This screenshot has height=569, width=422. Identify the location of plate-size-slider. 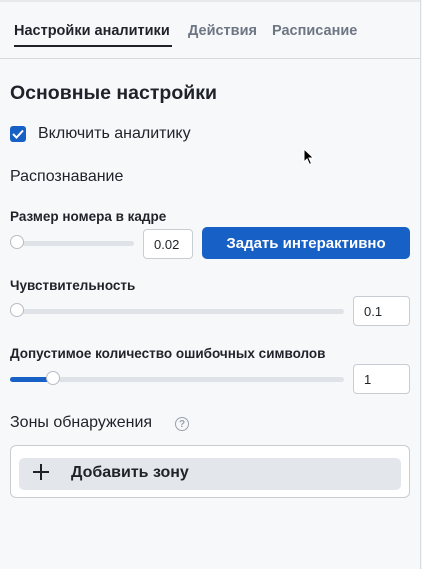
(72, 243).